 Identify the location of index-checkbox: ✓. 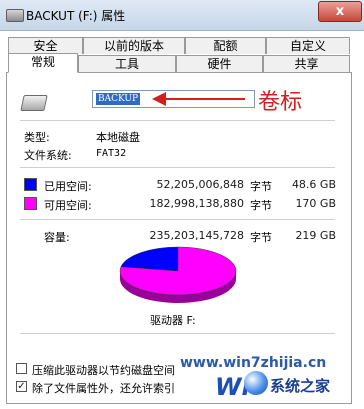
(21, 386).